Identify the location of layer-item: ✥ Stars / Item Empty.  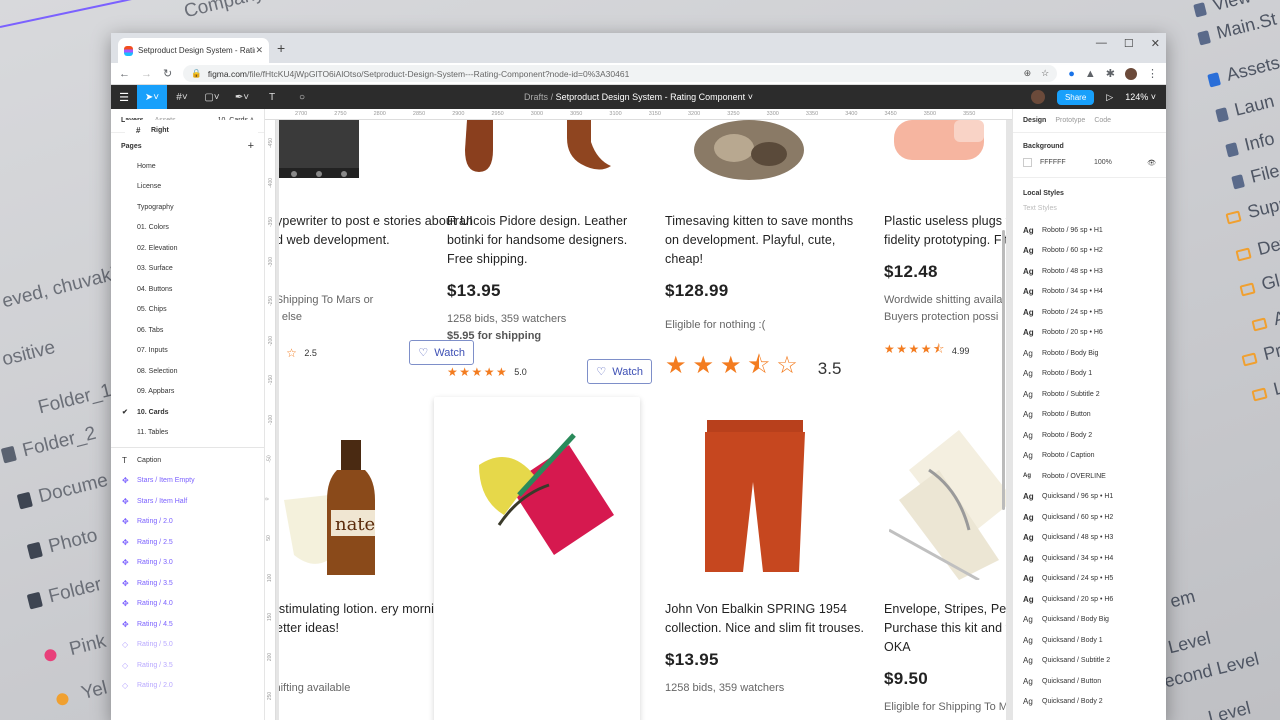
(187, 481).